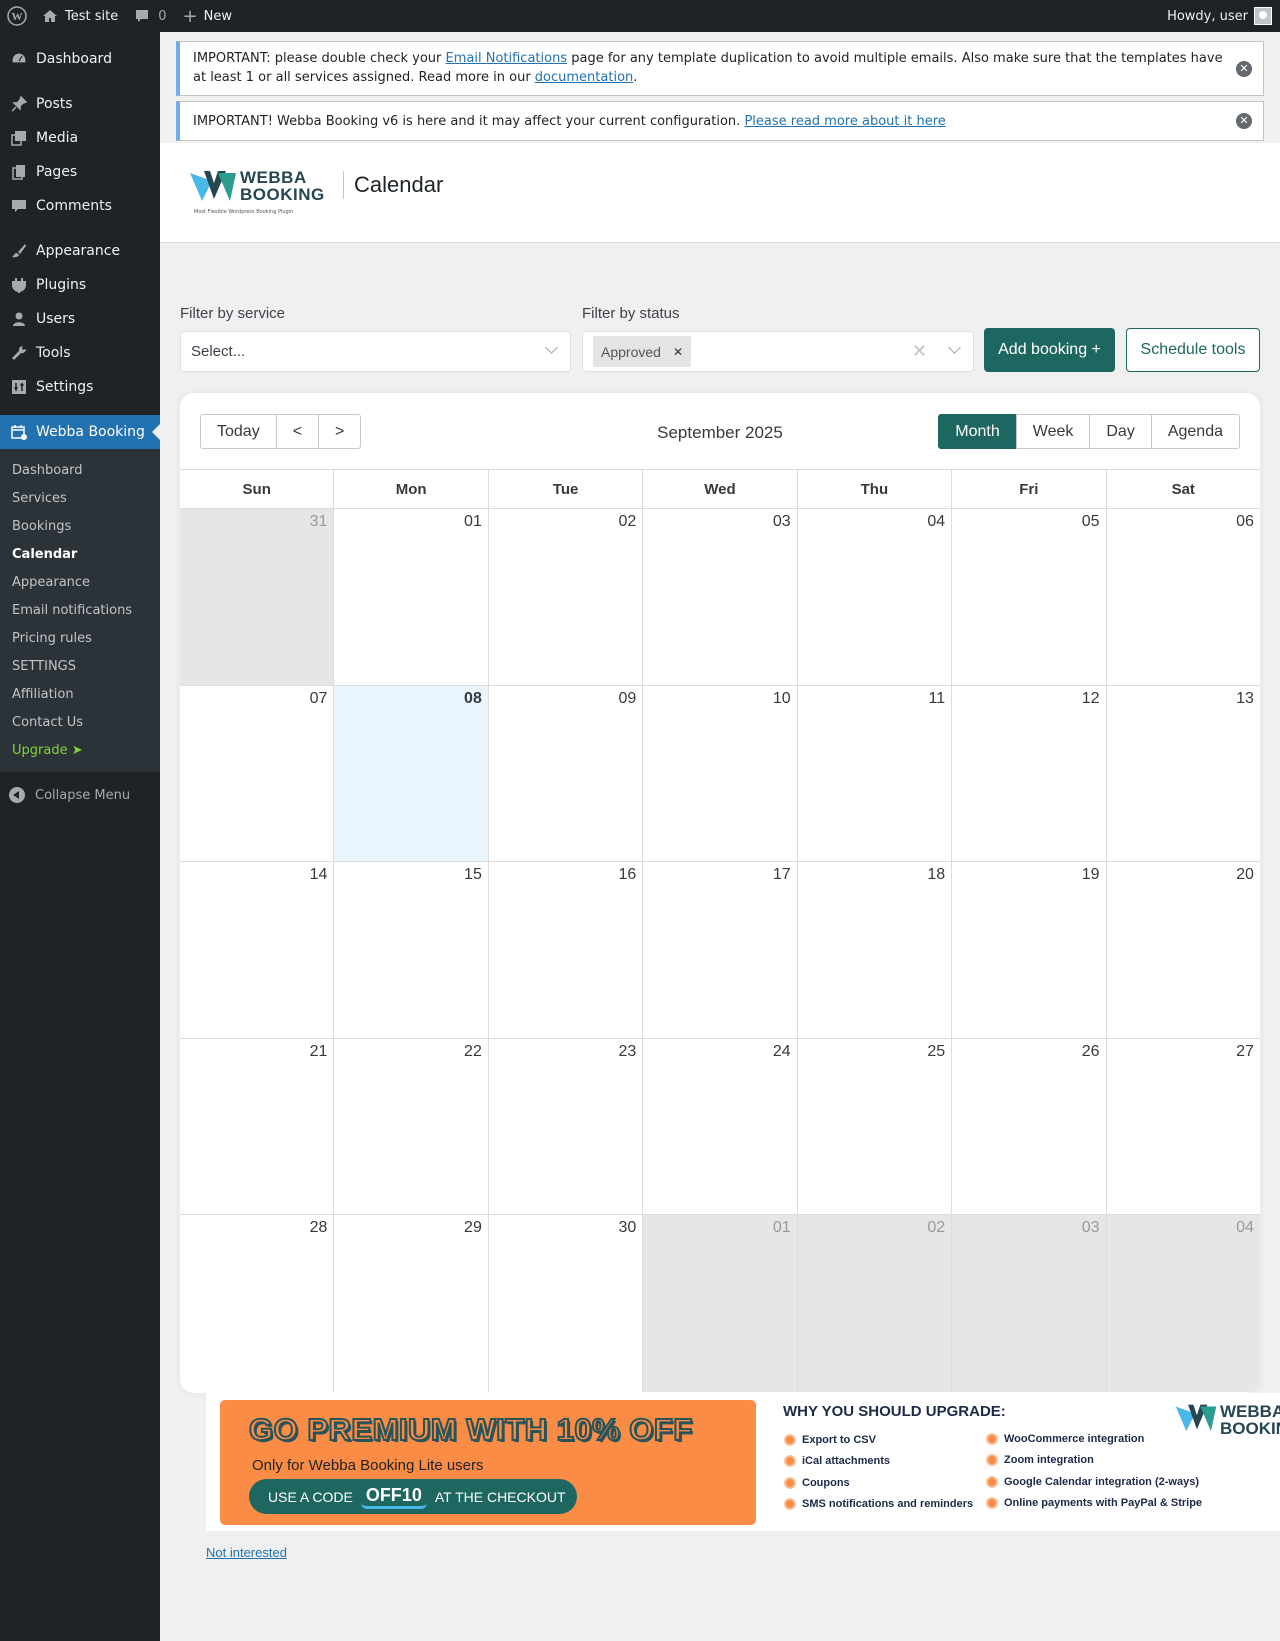  I want to click on view-day-button: Day, so click(1120, 431).